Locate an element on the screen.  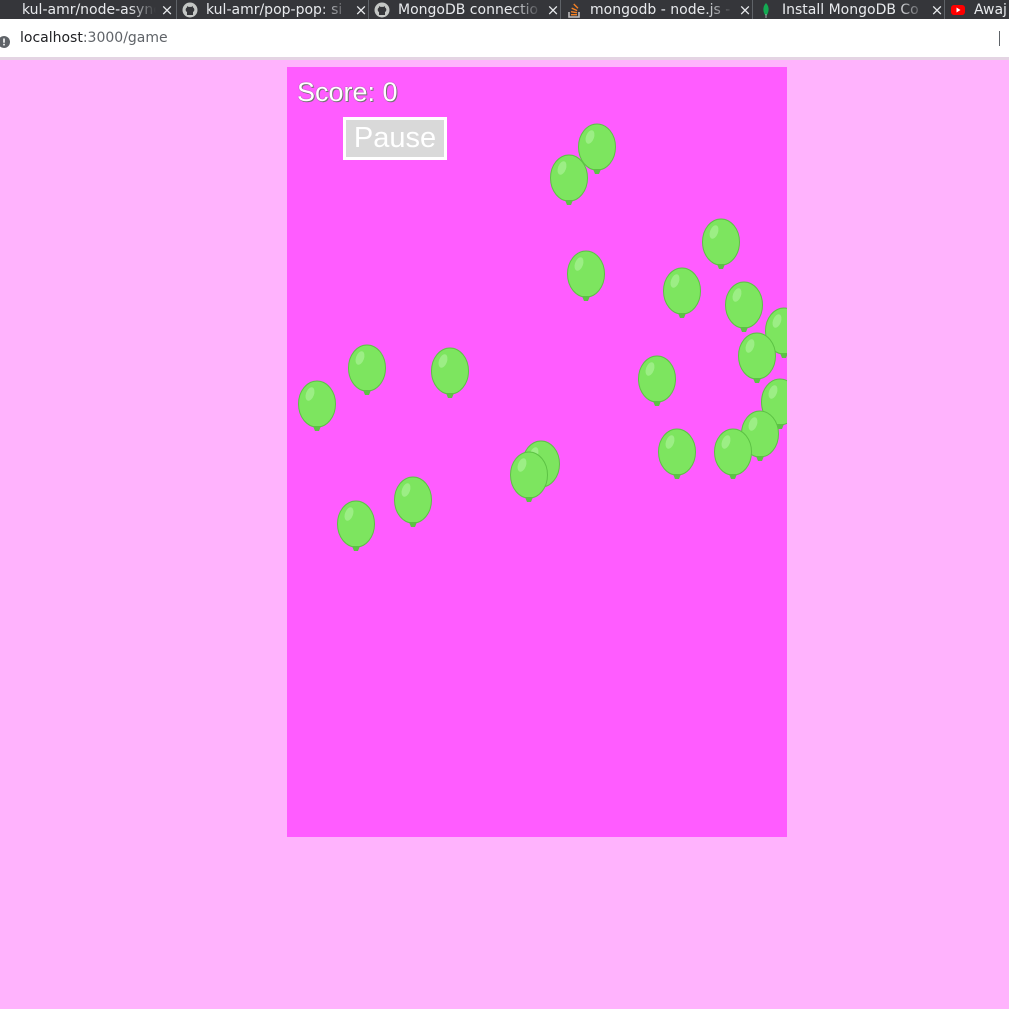
tab-title: kul-amr/node-async is located at coordinates (89, 9).